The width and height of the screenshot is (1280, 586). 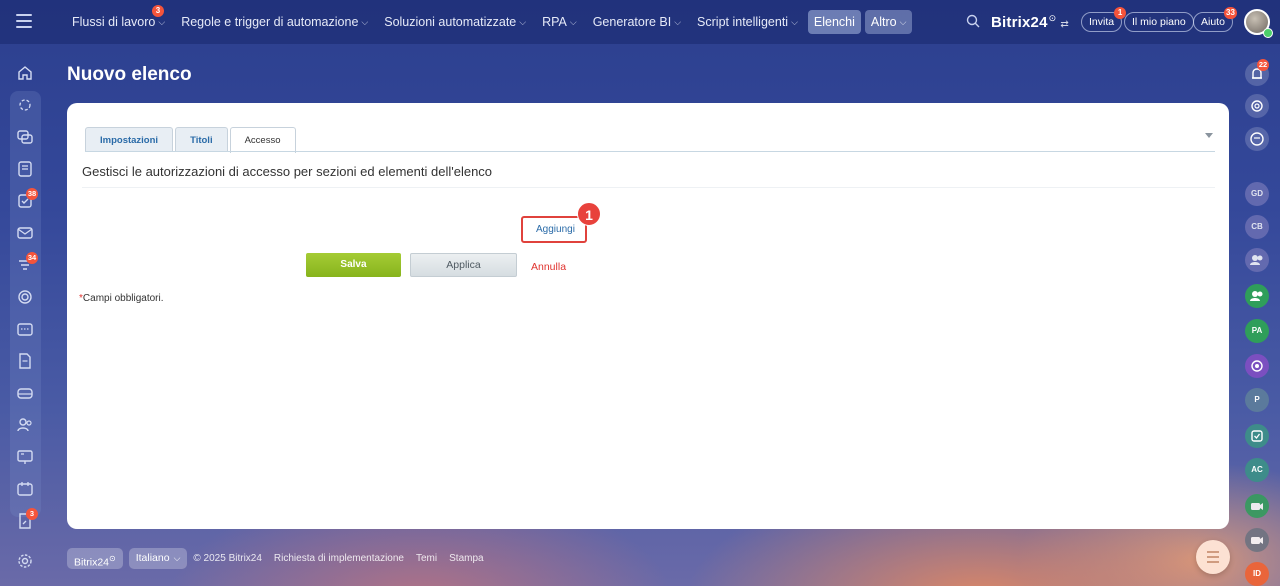 What do you see at coordinates (26, 234) in the screenshot?
I see `mail-icon` at bounding box center [26, 234].